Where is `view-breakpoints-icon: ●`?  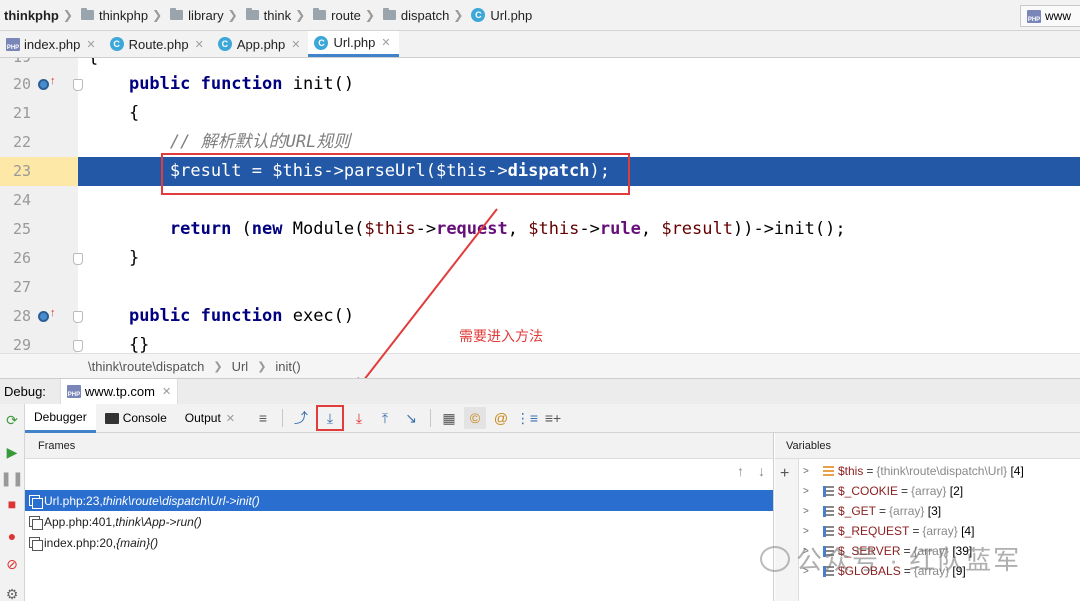
view-breakpoints-icon: ● is located at coordinates (12, 536).